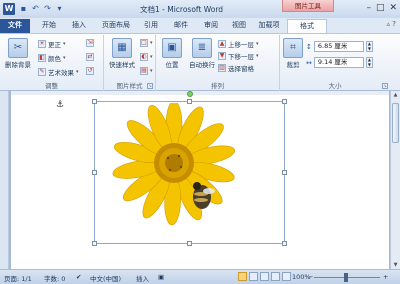 The height and width of the screenshot is (284, 400). I want to click on reset-picture-button: ↺, so click(90, 71).